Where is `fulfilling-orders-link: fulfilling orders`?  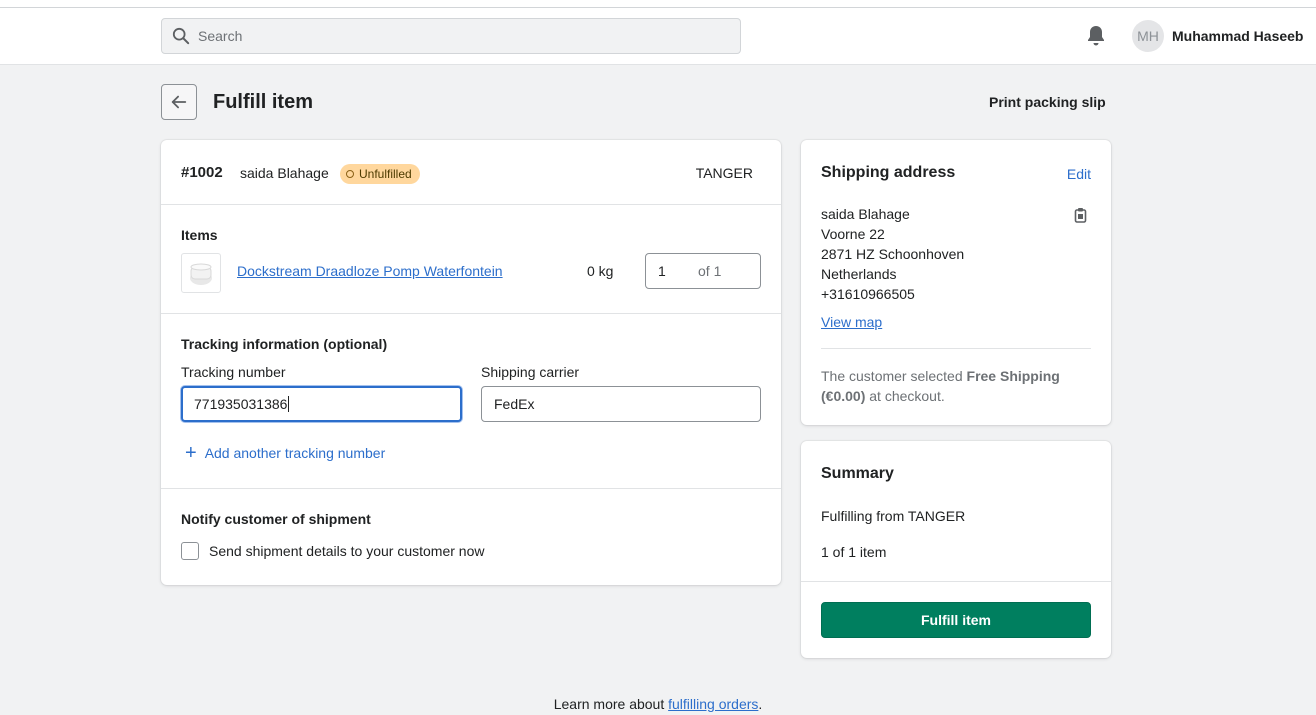
fulfilling-orders-link: fulfilling orders is located at coordinates (713, 704).